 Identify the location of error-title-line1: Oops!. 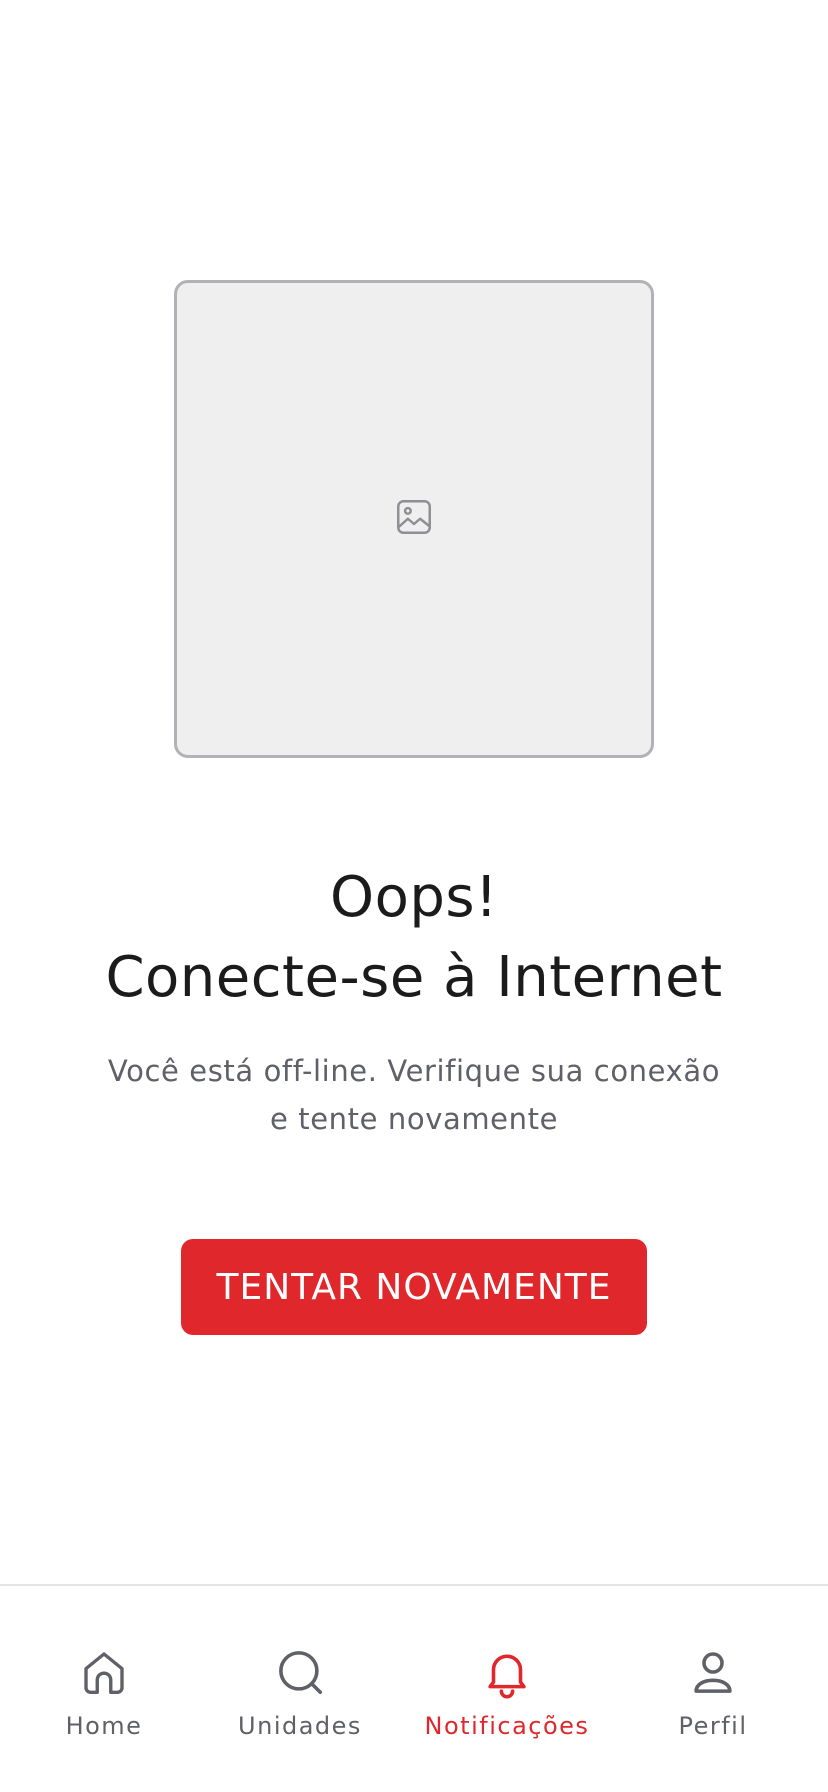
(413, 897).